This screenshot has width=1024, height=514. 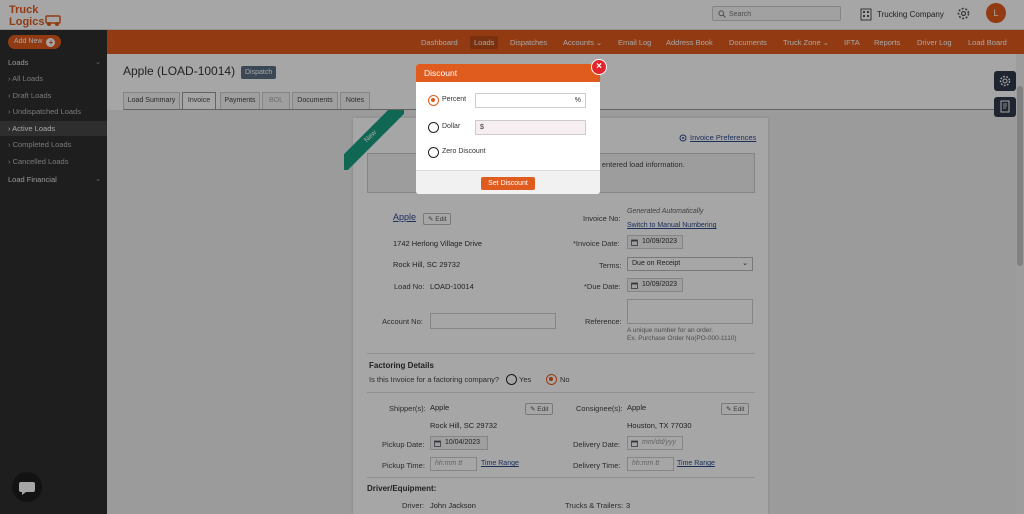 I want to click on modal-footer: Set Discount, so click(x=508, y=182).